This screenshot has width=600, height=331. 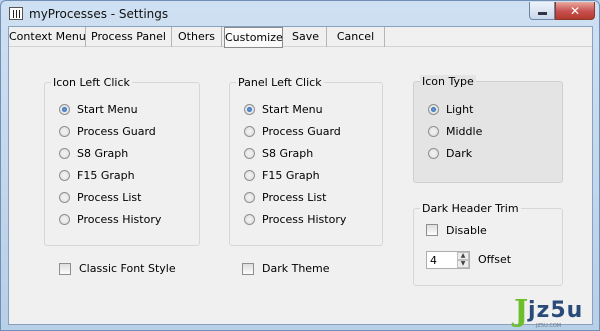 What do you see at coordinates (286, 268) in the screenshot?
I see `dark-theme-row: Dark Theme` at bounding box center [286, 268].